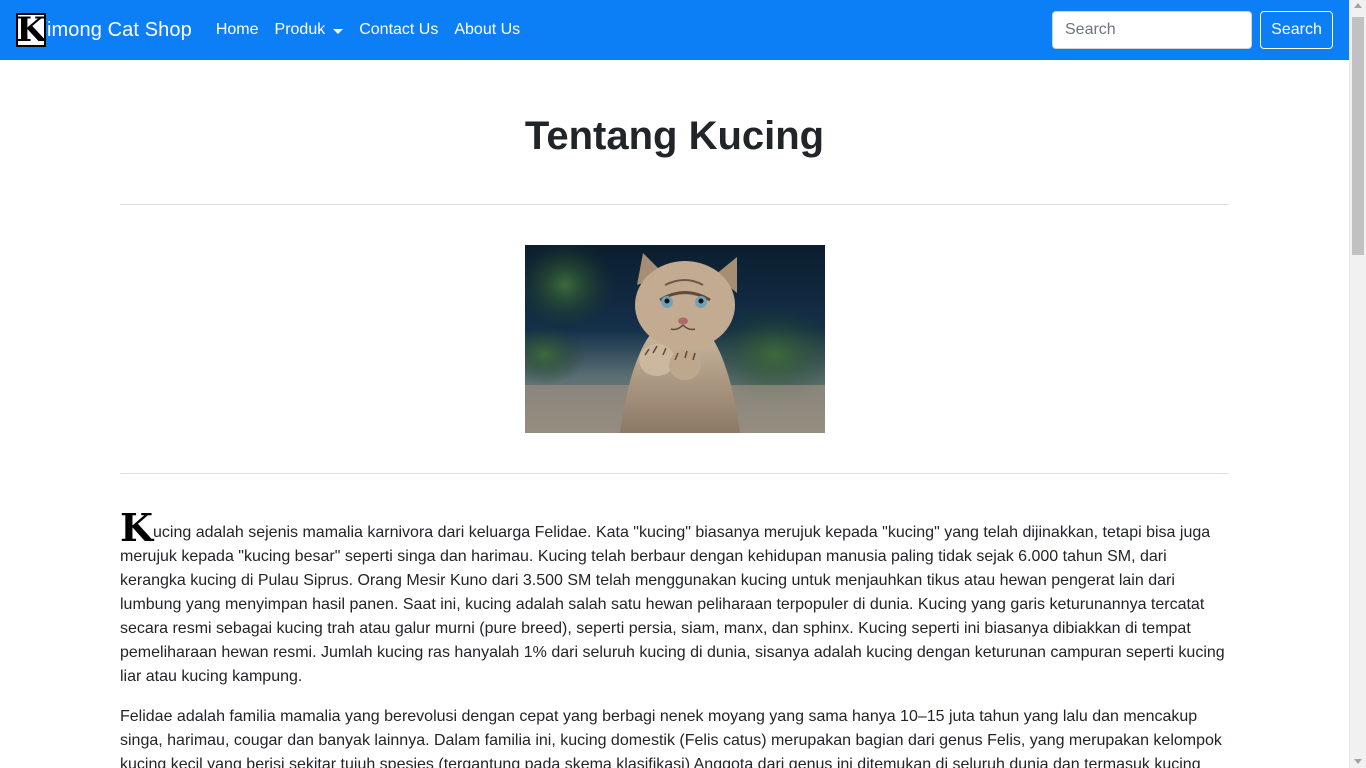 This screenshot has width=1366, height=768. I want to click on nav-about-label: About Us, so click(487, 29).